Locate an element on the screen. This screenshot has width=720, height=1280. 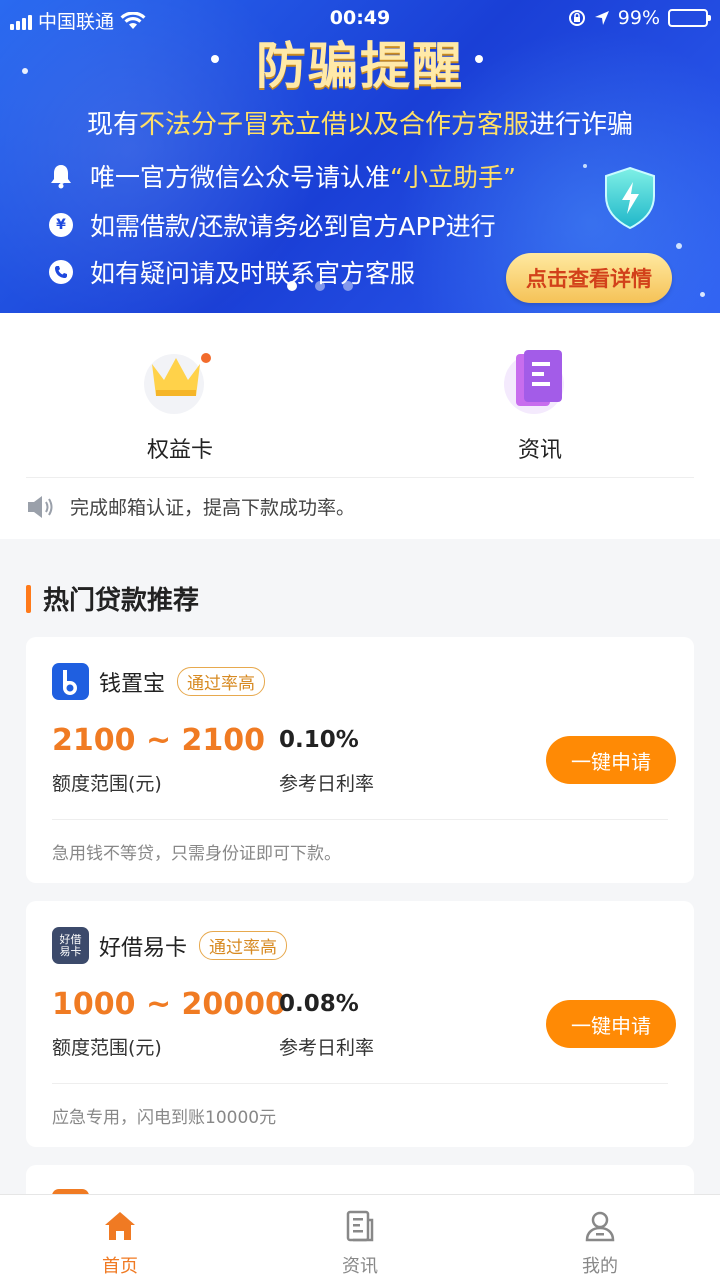
notice-text: 完成邮箱认证，提高下款成功率。 is located at coordinates (213, 508).